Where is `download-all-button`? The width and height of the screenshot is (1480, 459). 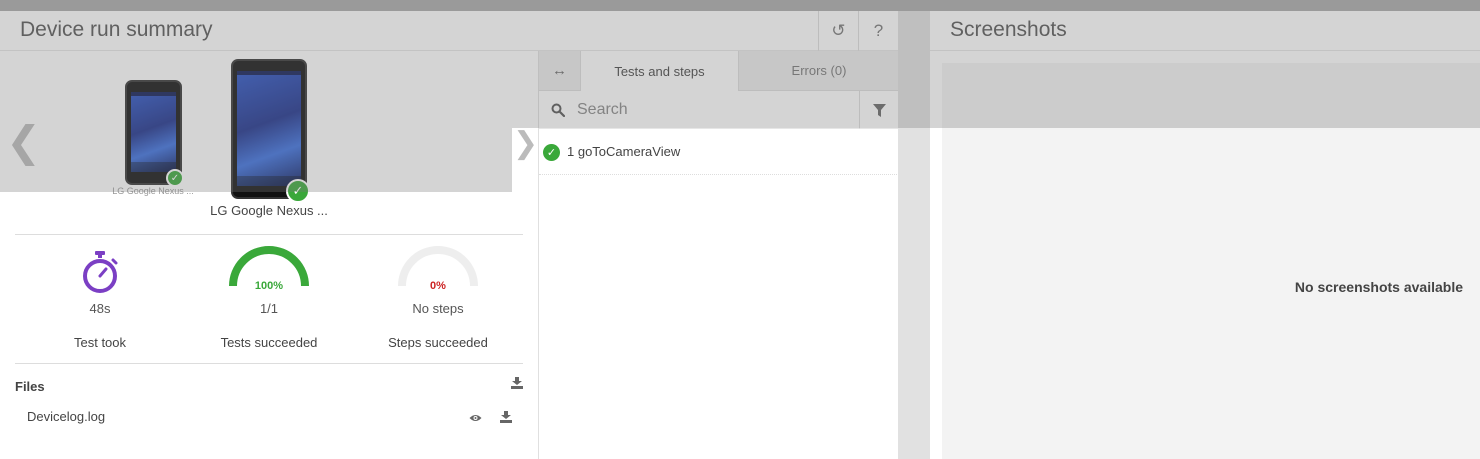
download-all-button is located at coordinates (517, 384).